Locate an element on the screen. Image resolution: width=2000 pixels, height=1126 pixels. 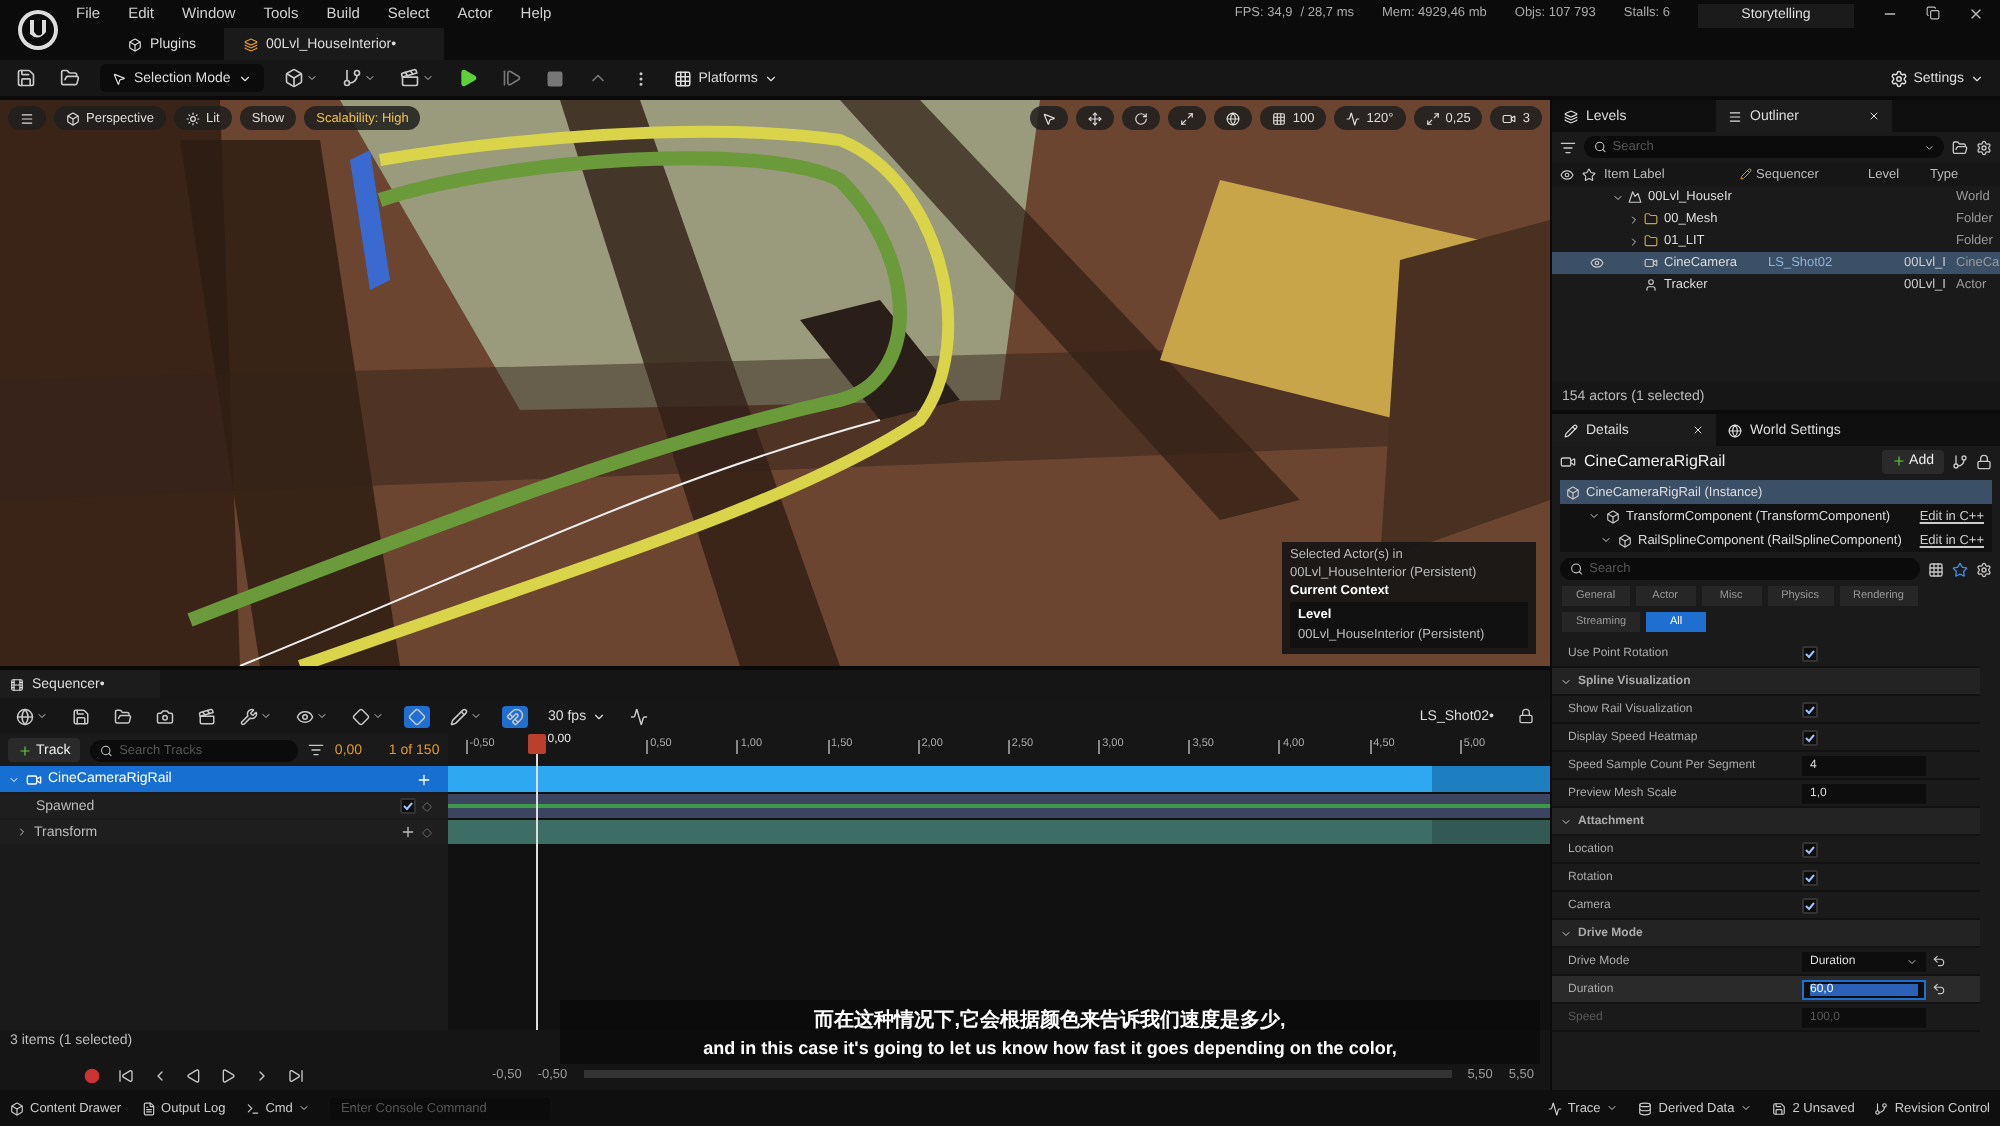
restore-button is located at coordinates (1933, 13).